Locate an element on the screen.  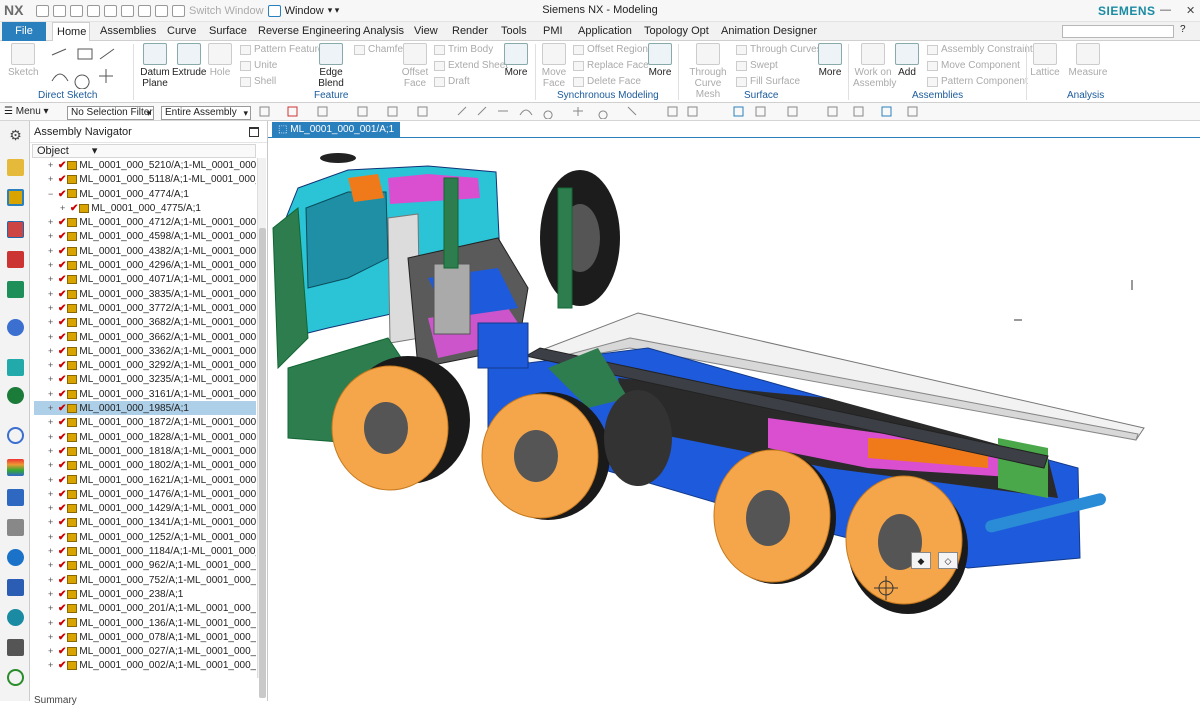
assembly-navigator-icon is located at coordinates (15, 197).